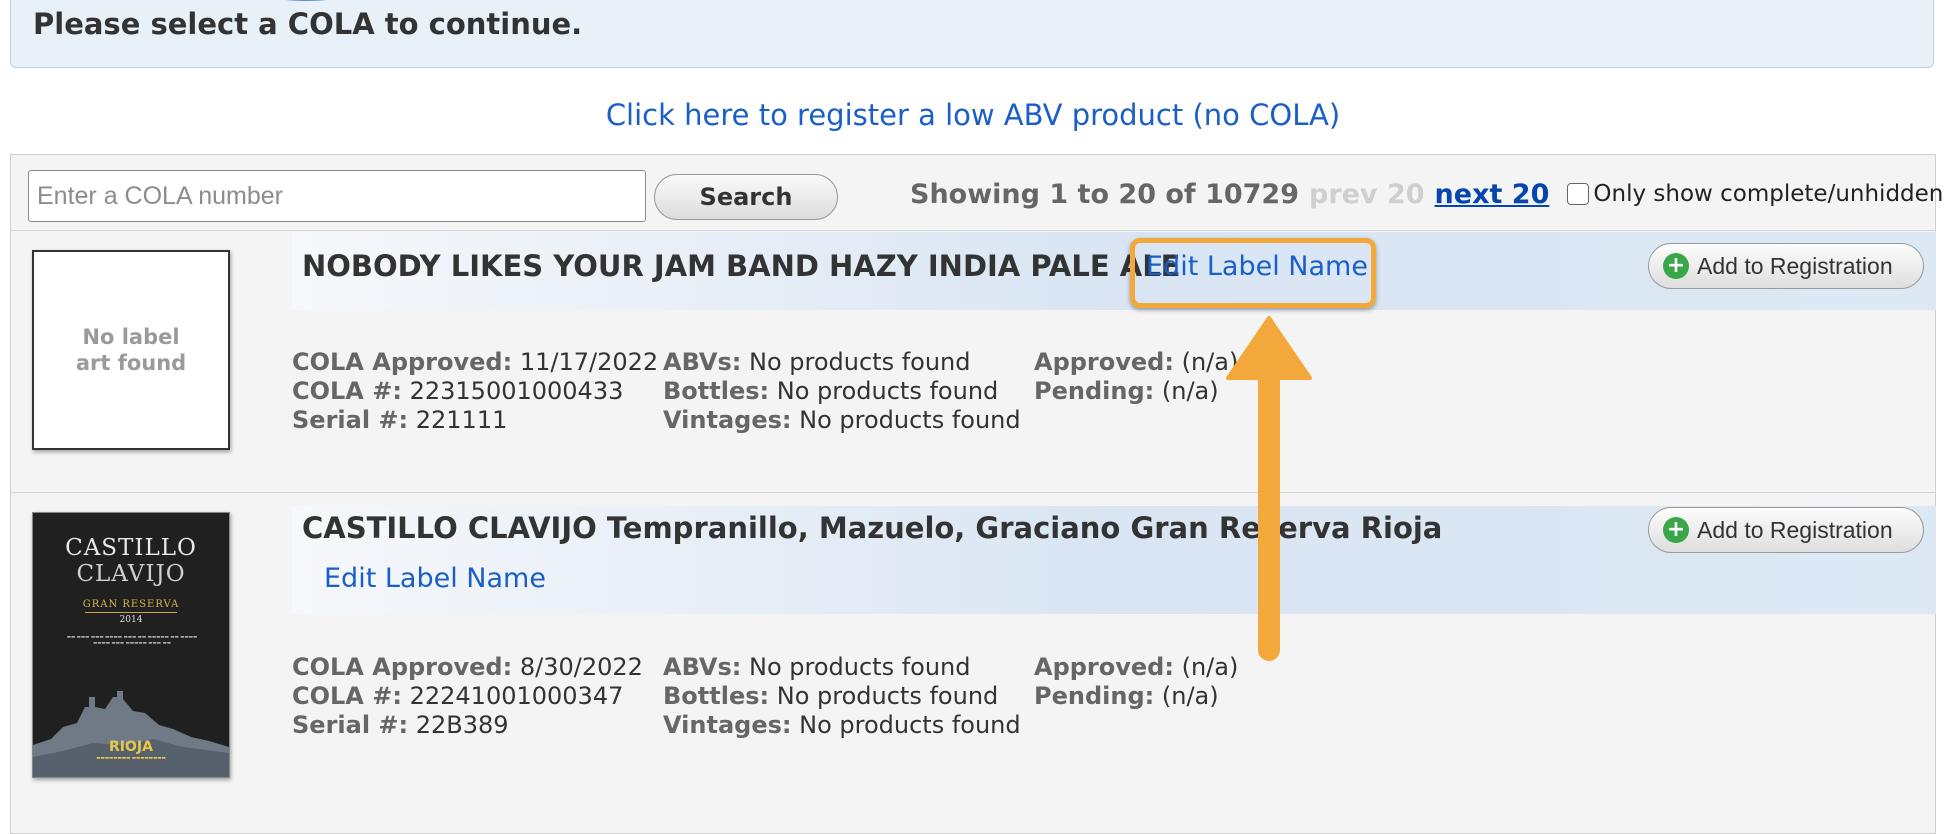  What do you see at coordinates (589, 362) in the screenshot?
I see `cola-approved-value: 11/17/2022` at bounding box center [589, 362].